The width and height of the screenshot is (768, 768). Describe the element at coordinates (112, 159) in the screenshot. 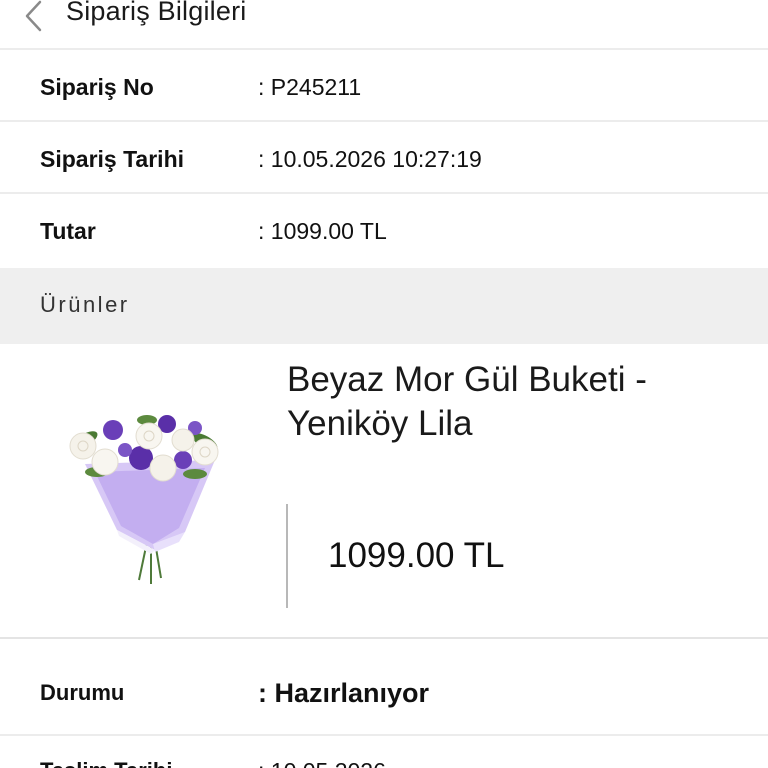

I see `order-date-label: Sipariş Tarihi` at that location.